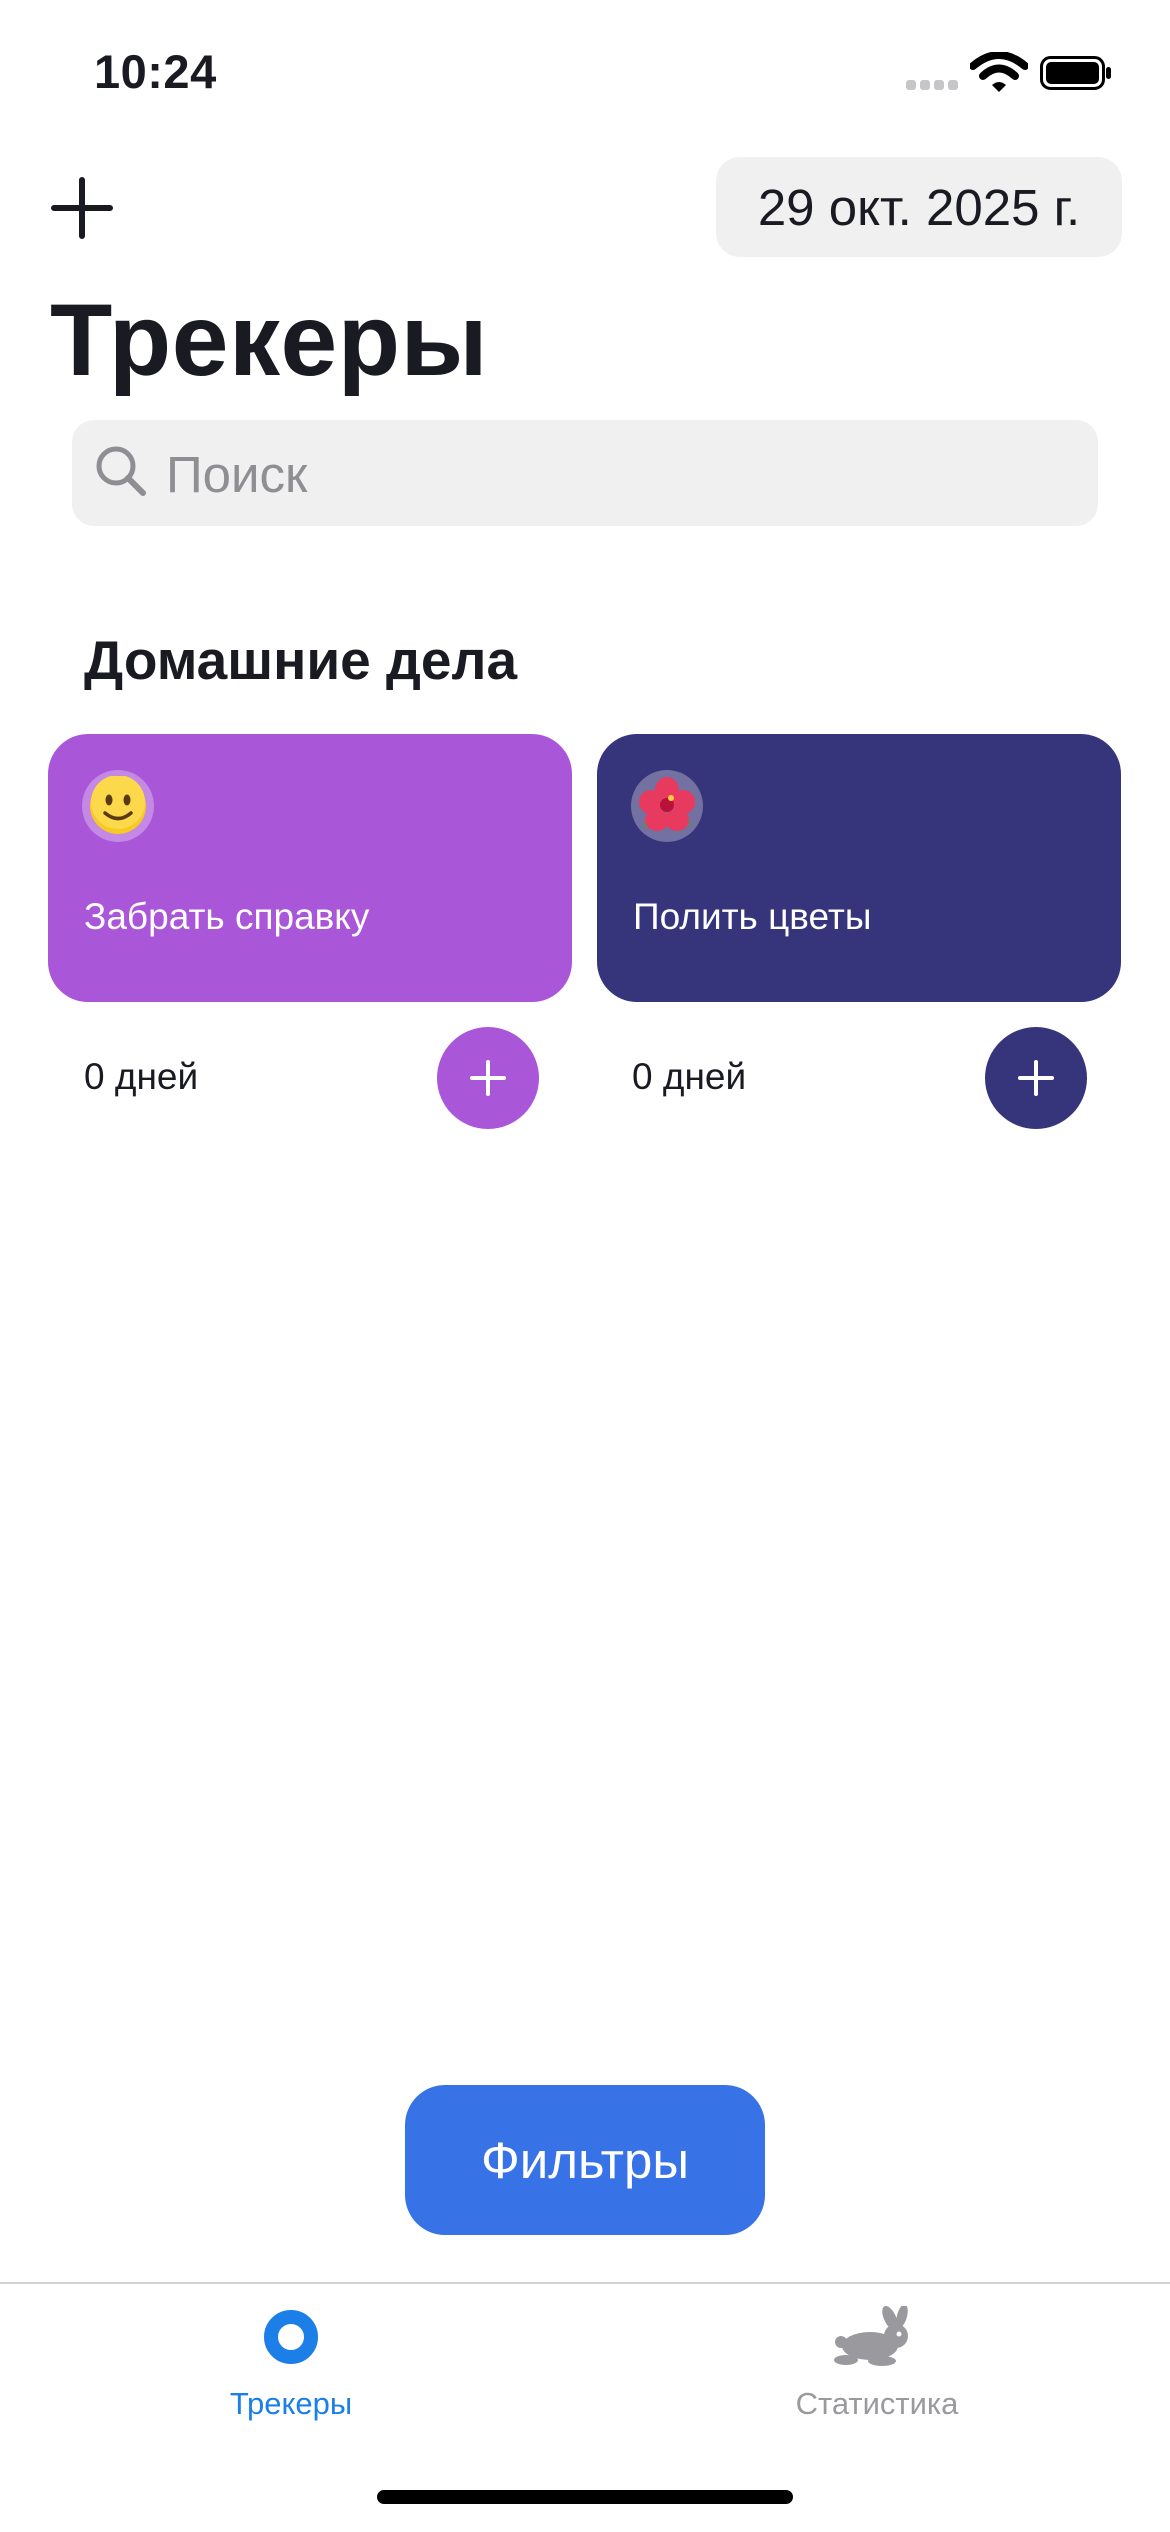 The height and width of the screenshot is (2532, 1170). I want to click on filters-label: Фильтры, so click(585, 2160).